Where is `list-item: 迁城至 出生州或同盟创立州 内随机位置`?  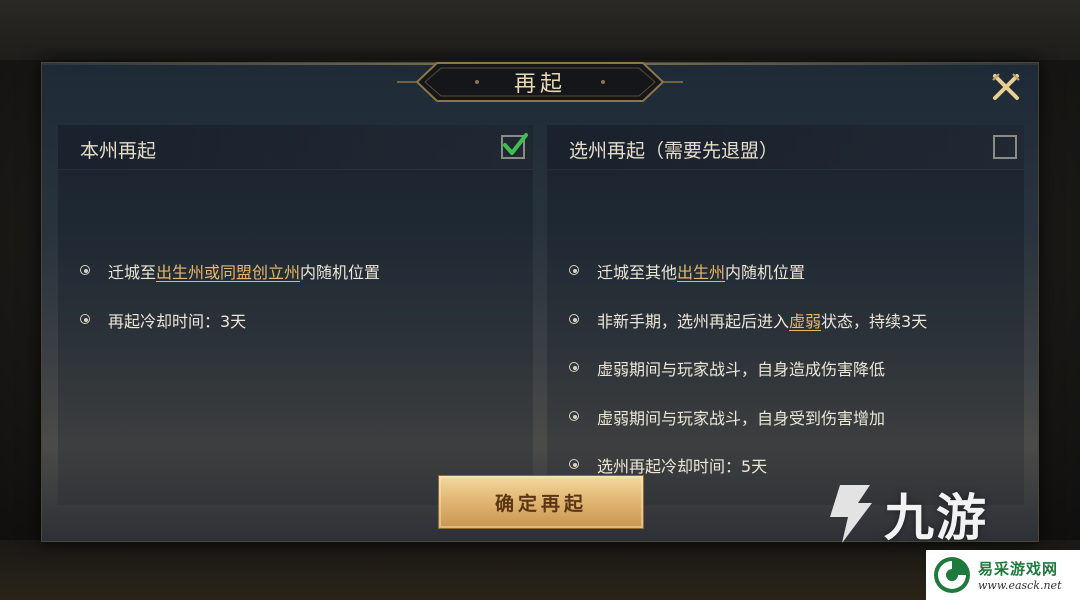
list-item: 迁城至 出生州或同盟创立州 内随机位置 is located at coordinates (230, 271).